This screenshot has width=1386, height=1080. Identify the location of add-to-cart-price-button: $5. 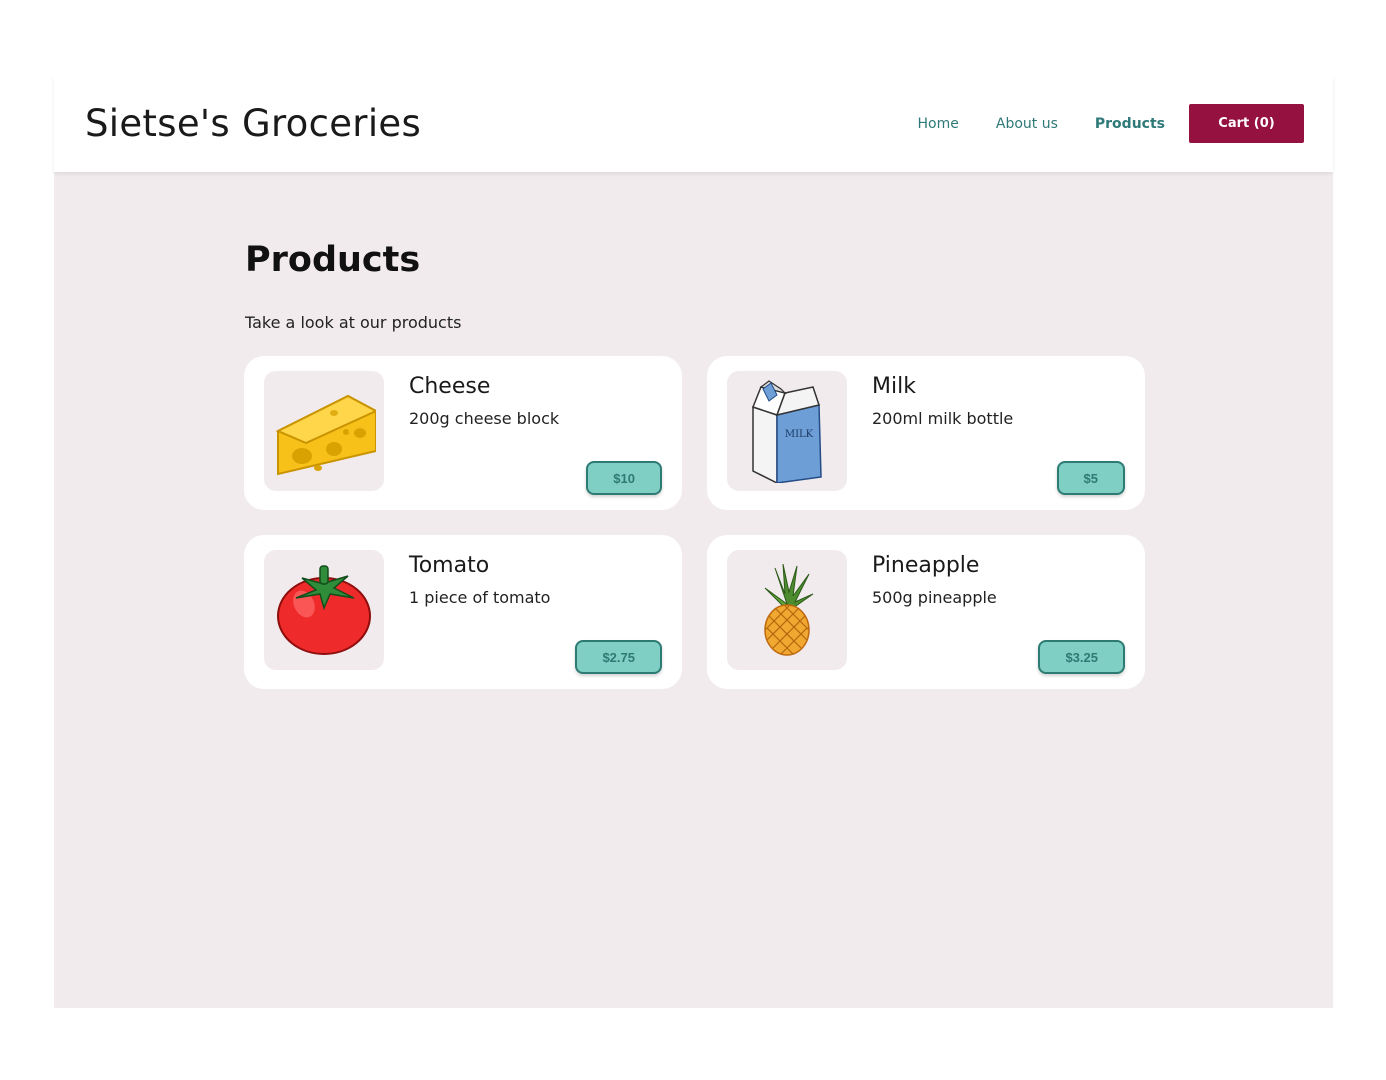
(1090, 478).